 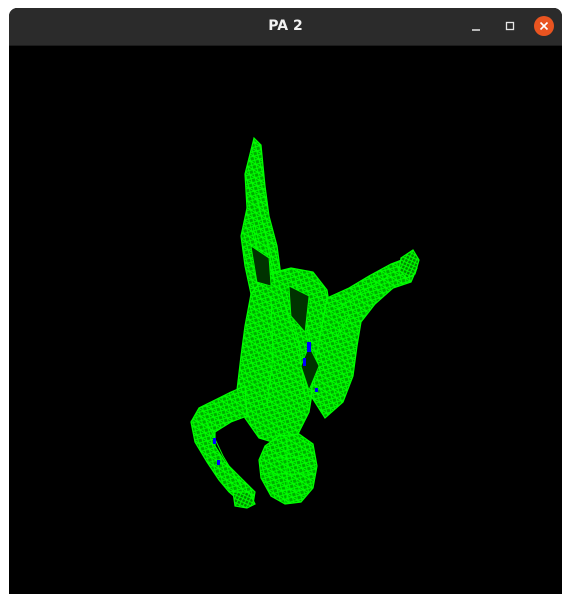 I want to click on title-bar: PA 2, so click(x=285, y=27).